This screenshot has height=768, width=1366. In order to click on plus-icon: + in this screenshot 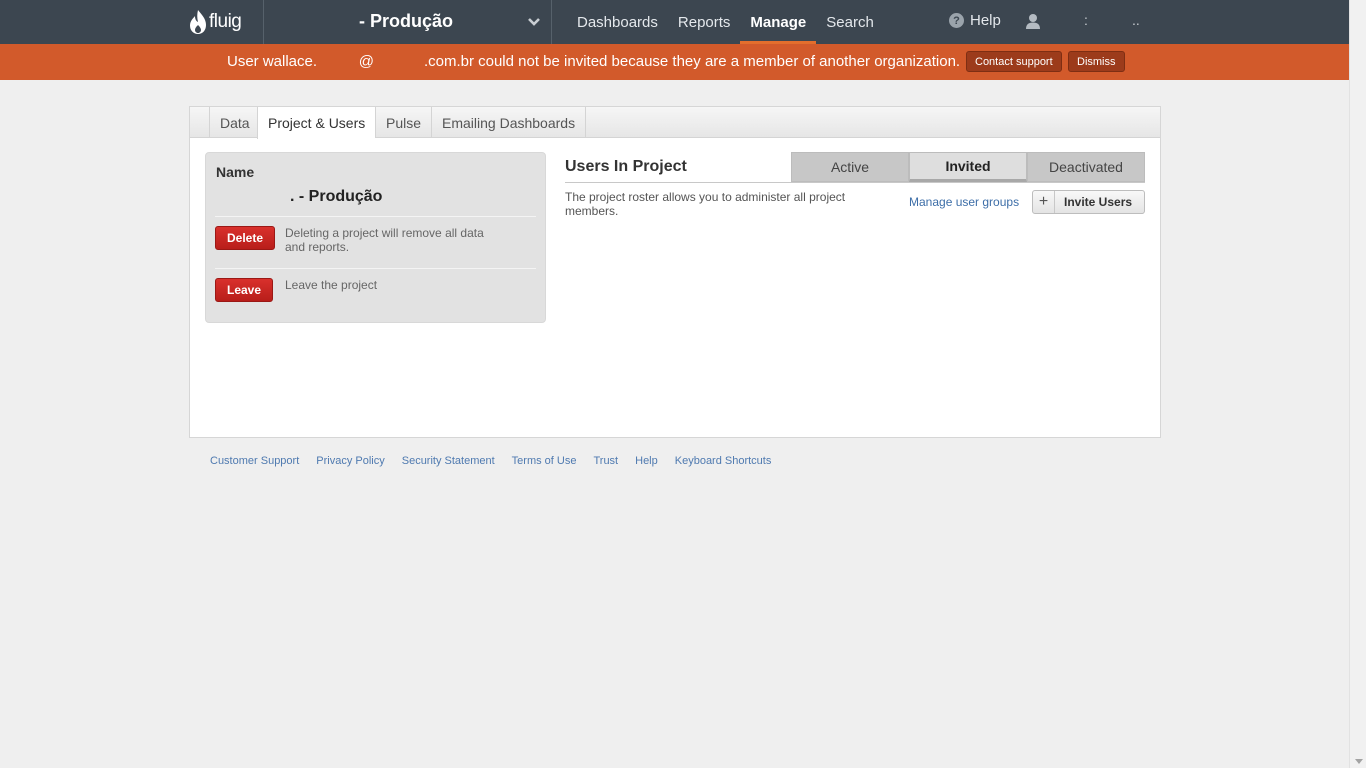, I will do `click(1044, 202)`.